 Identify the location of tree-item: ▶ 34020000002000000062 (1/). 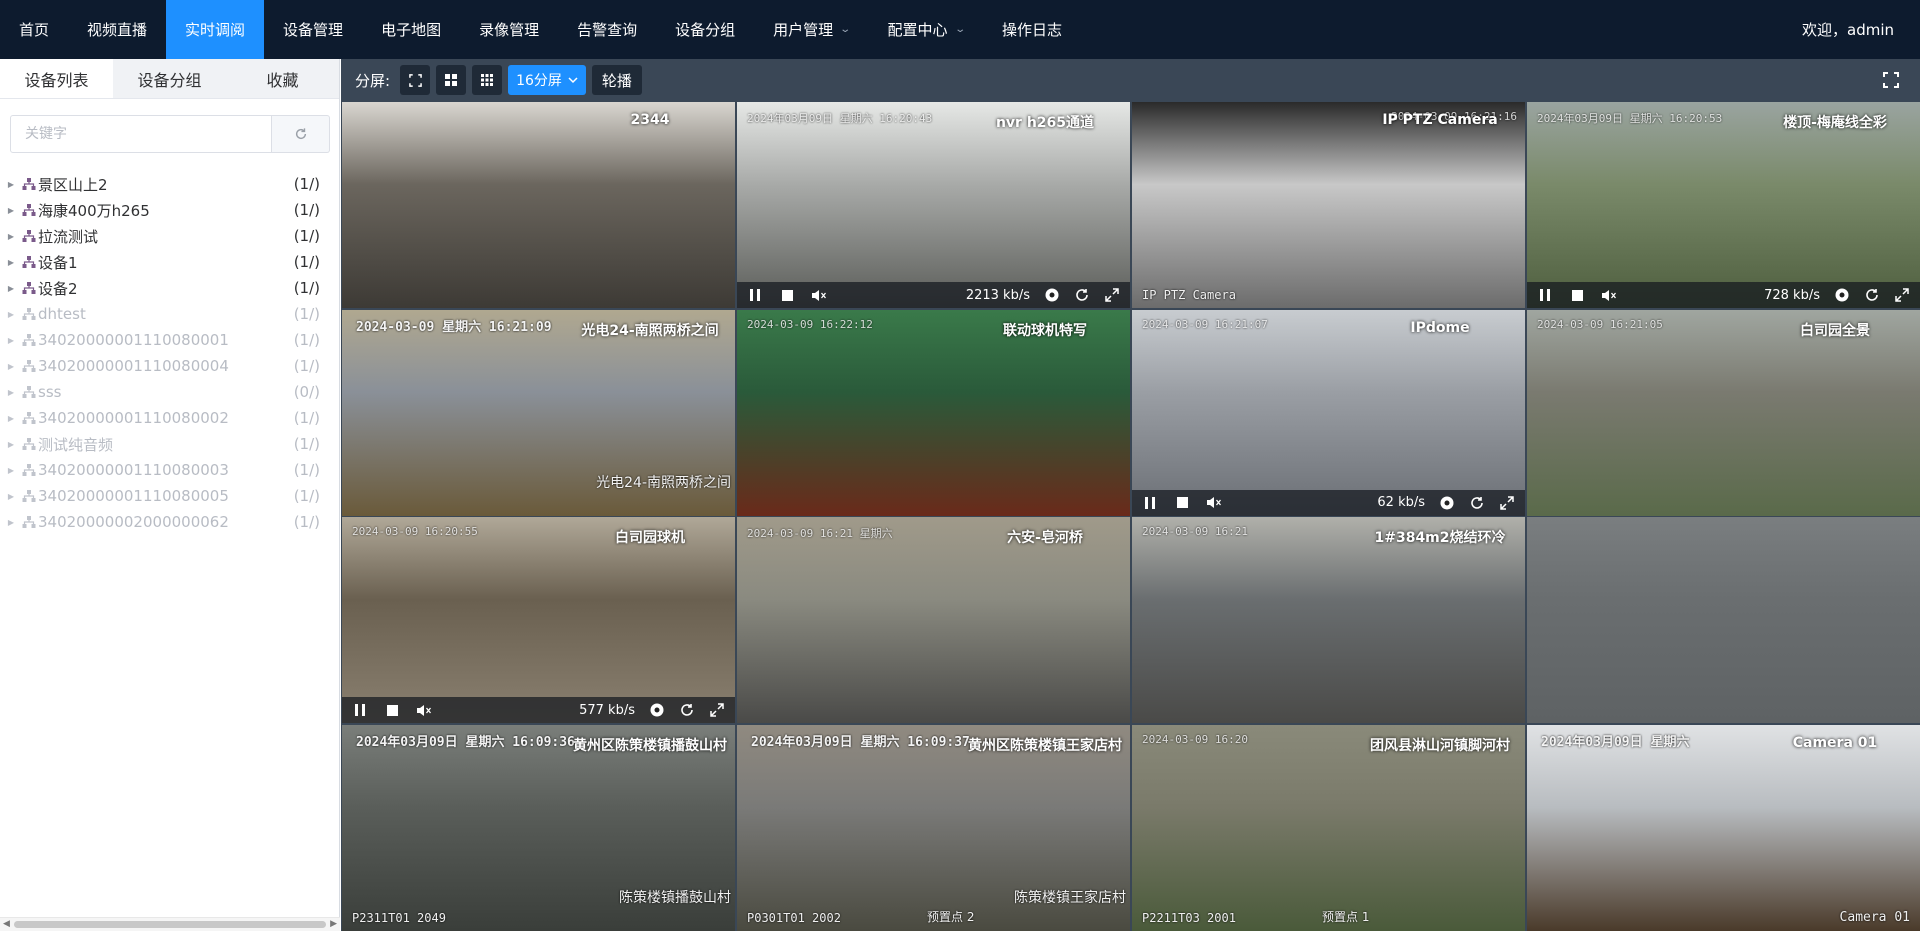
(170, 522).